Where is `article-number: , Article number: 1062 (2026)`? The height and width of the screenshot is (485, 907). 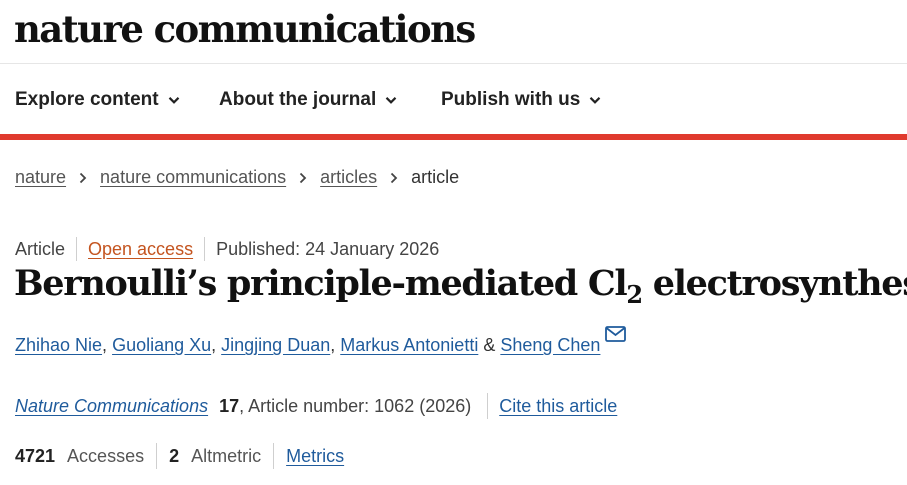 article-number: , Article number: 1062 (2026) is located at coordinates (355, 405).